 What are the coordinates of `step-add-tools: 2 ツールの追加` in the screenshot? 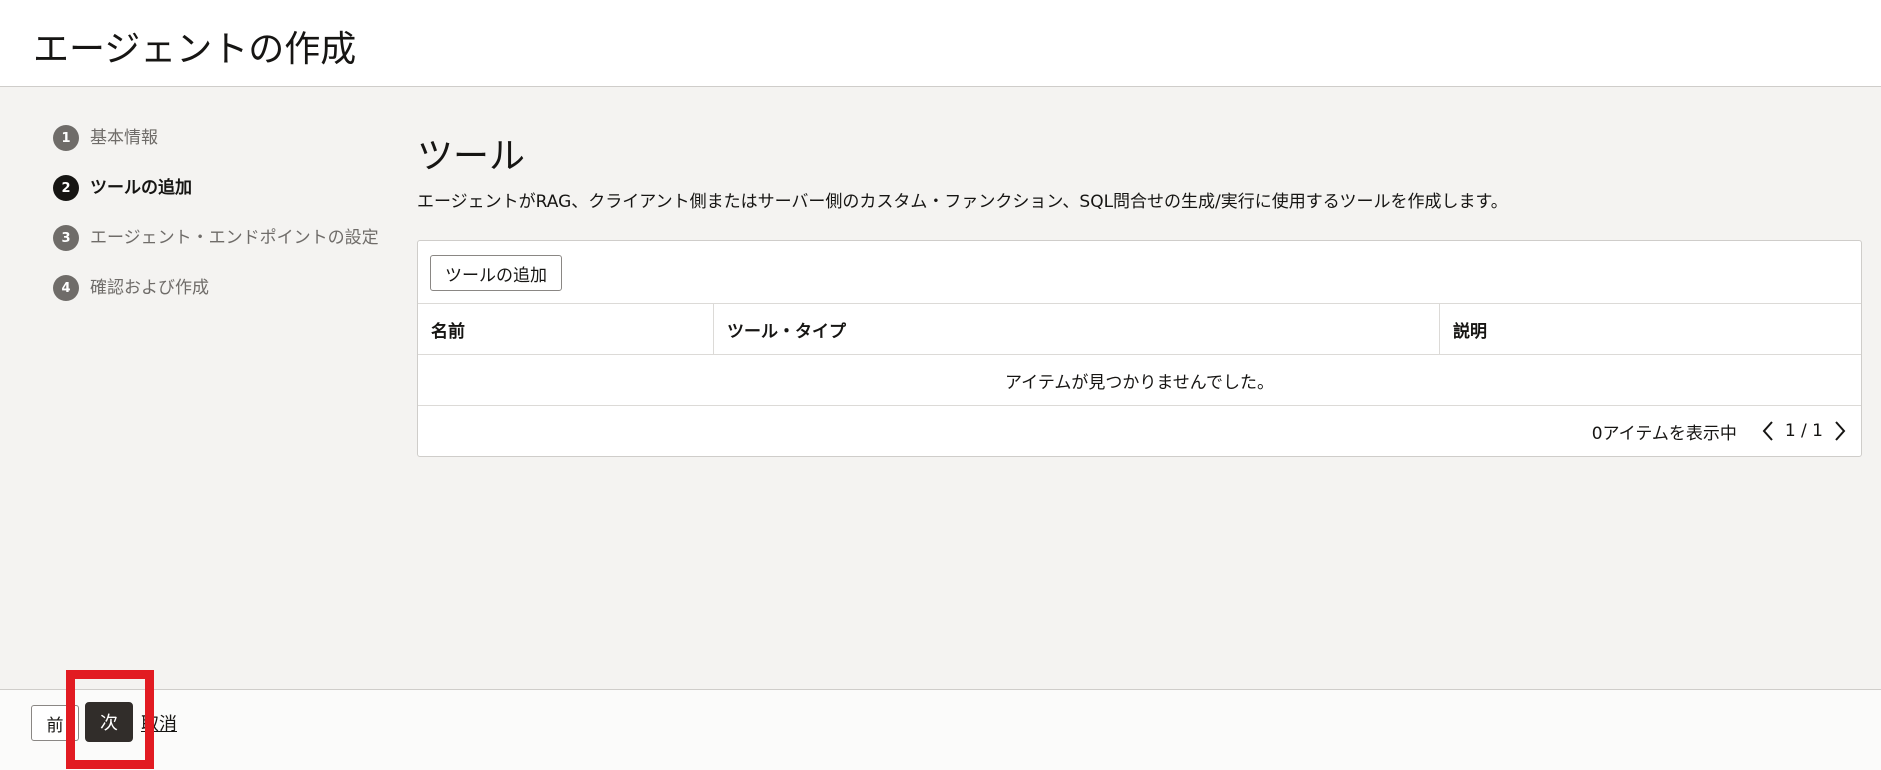 It's located at (223, 200).